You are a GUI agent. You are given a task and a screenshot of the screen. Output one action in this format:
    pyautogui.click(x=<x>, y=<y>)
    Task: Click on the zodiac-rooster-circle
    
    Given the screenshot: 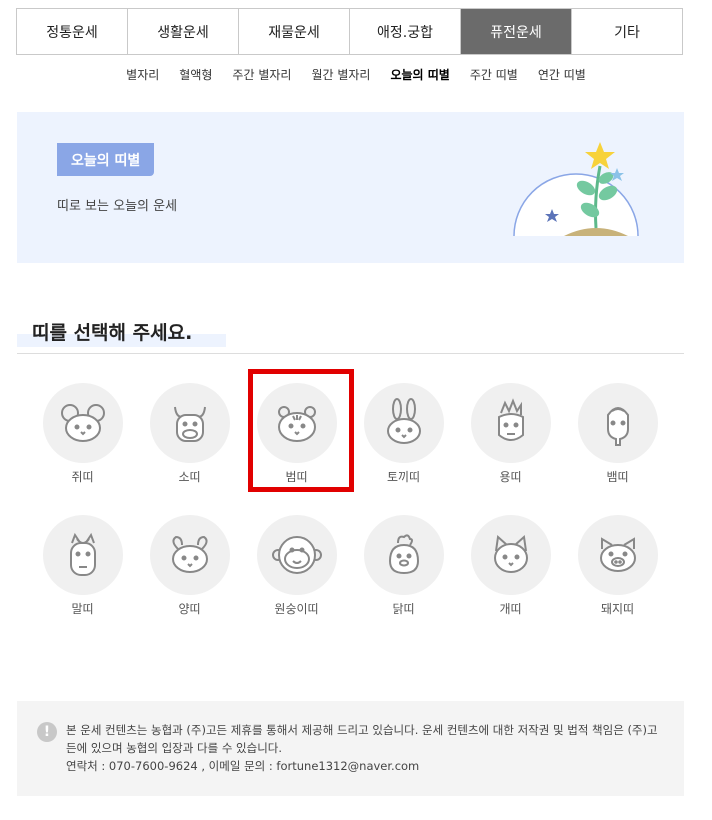 What is the action you would take?
    pyautogui.click(x=403, y=555)
    